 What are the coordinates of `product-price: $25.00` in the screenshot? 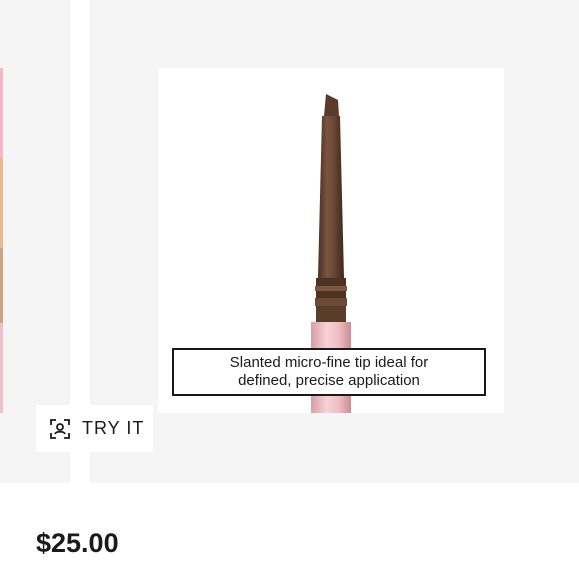 It's located at (77, 543).